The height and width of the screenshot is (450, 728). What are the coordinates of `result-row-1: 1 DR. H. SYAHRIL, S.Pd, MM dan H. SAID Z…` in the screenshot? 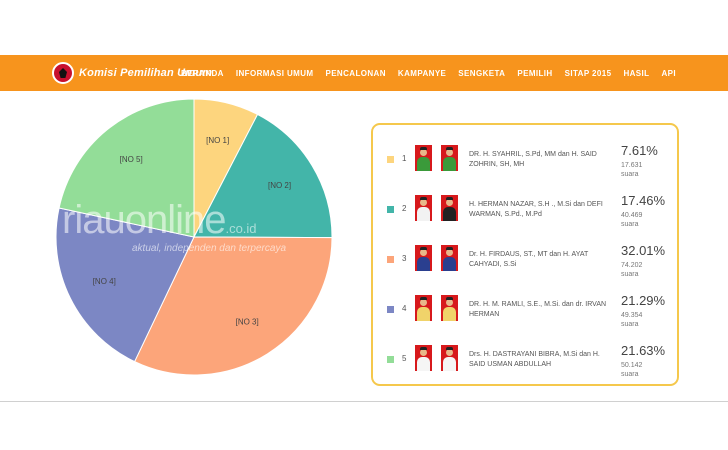 It's located at (525, 158).